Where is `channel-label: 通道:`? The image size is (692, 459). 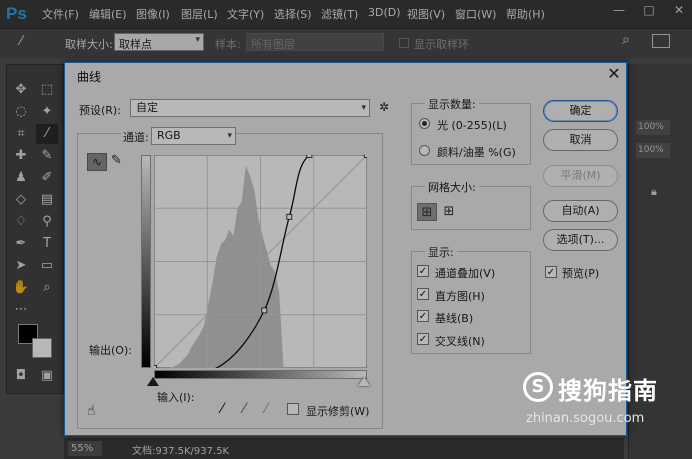 channel-label: 通道: is located at coordinates (136, 137).